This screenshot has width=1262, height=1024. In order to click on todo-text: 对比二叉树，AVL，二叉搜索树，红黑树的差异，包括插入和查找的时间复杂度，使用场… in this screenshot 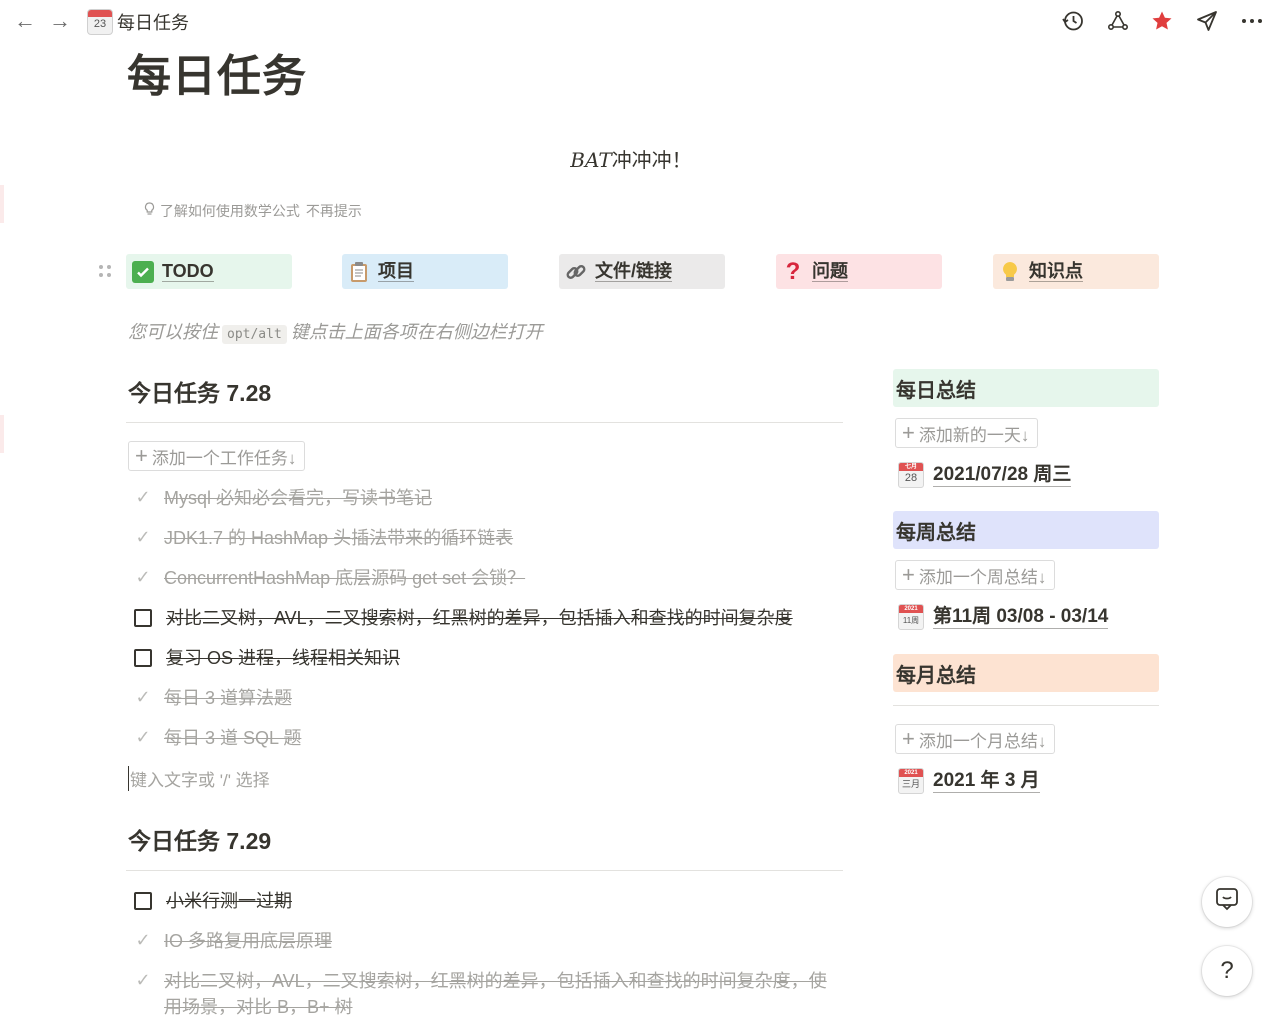, I will do `click(496, 994)`.